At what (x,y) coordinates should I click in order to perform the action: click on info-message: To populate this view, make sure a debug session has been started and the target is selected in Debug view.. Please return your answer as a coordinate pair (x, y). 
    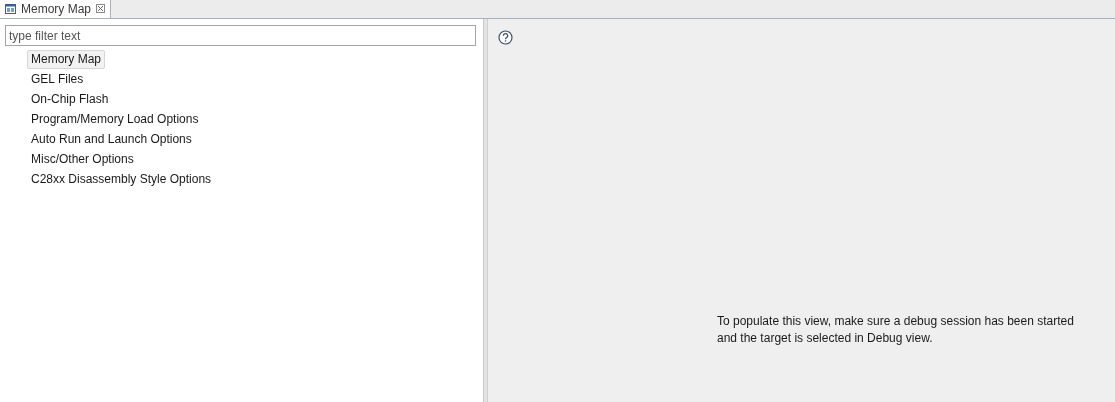
    Looking at the image, I should click on (896, 330).